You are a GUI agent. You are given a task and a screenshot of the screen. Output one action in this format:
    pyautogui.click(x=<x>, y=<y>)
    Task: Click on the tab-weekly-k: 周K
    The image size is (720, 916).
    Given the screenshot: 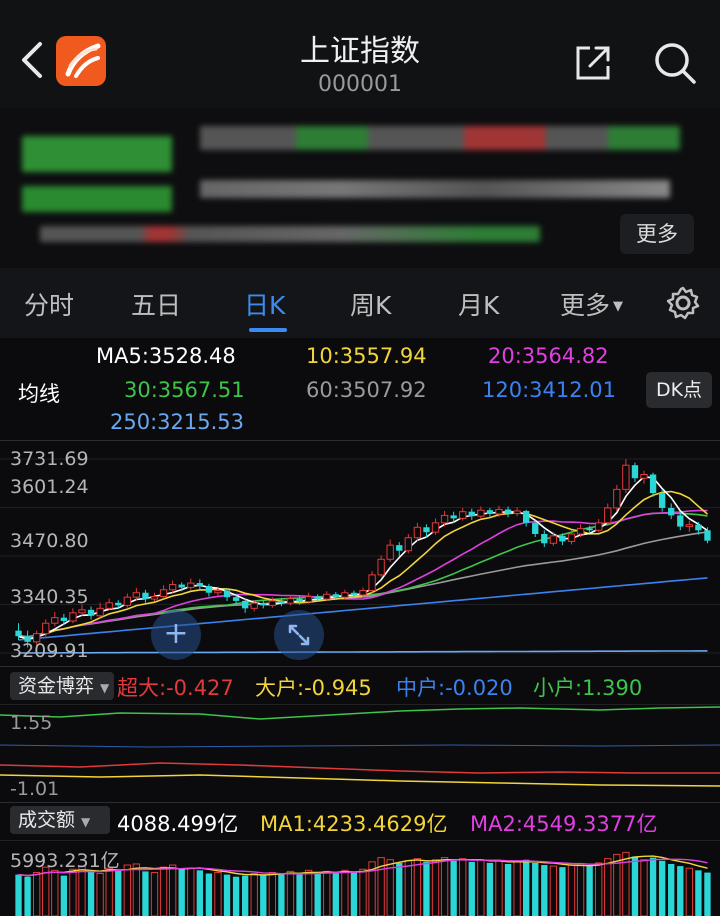 What is the action you would take?
    pyautogui.click(x=370, y=304)
    